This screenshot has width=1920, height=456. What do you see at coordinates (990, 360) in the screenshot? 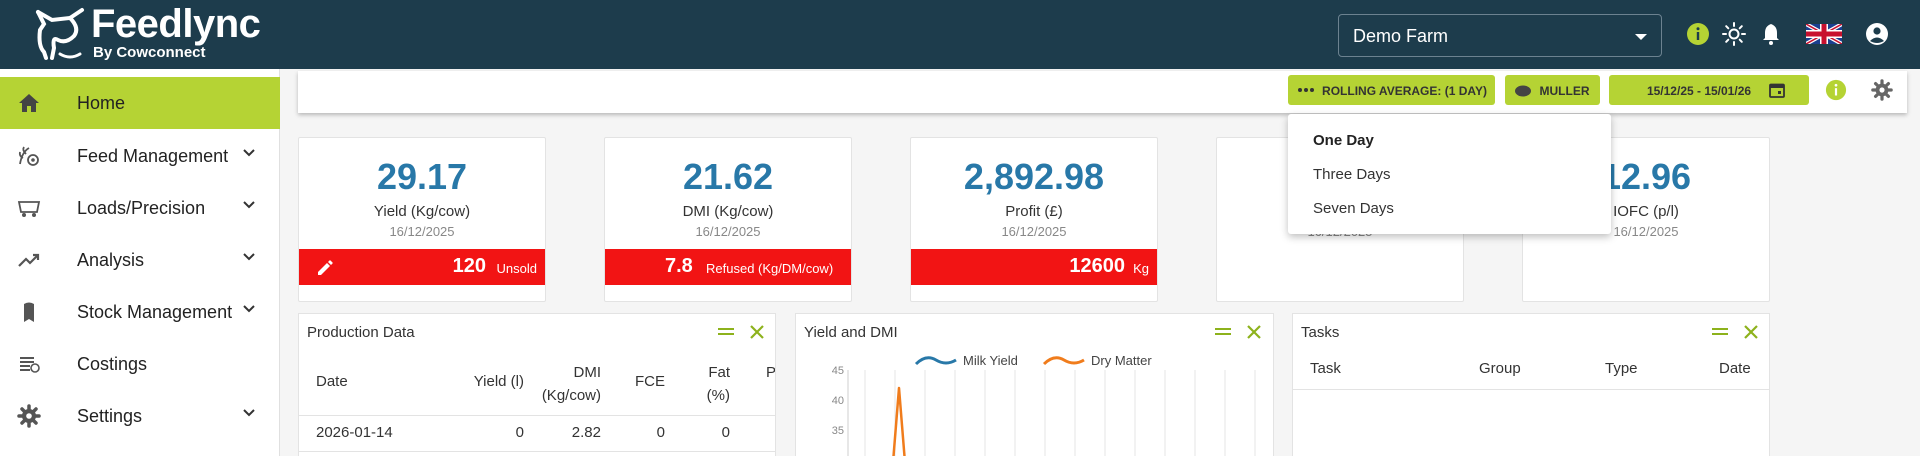
I see `legend-label: Milk Yield` at bounding box center [990, 360].